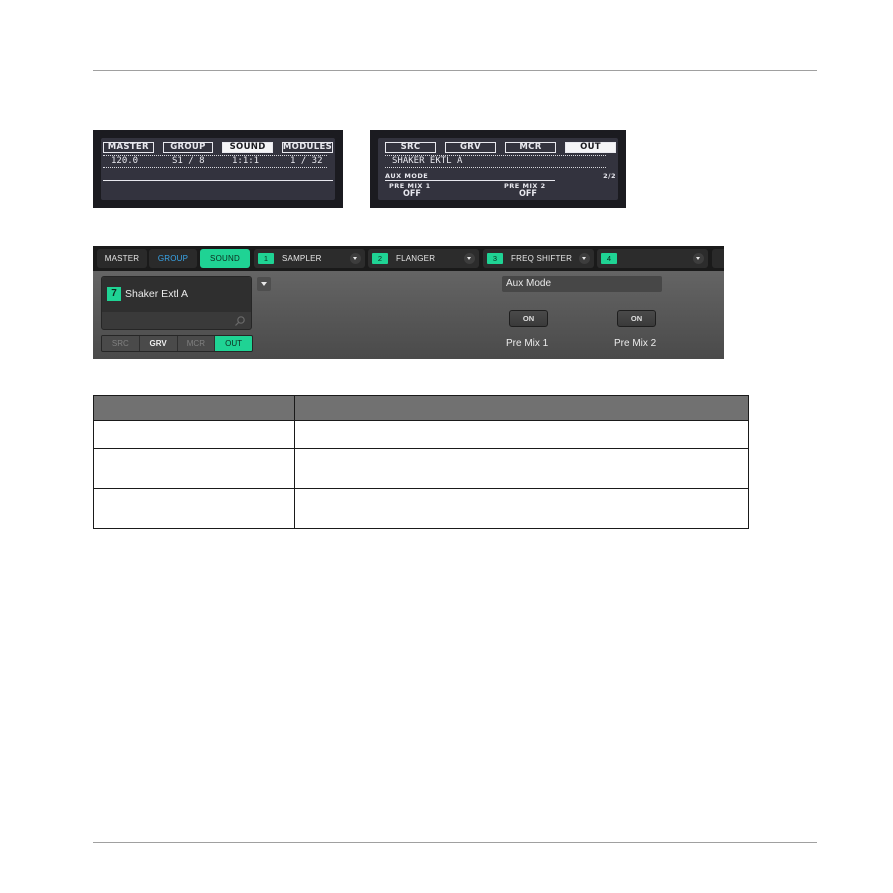 Image resolution: width=893 pixels, height=893 pixels. Describe the element at coordinates (527, 343) in the screenshot. I see `pre-mix-1-label: Pre Mix 1` at that location.